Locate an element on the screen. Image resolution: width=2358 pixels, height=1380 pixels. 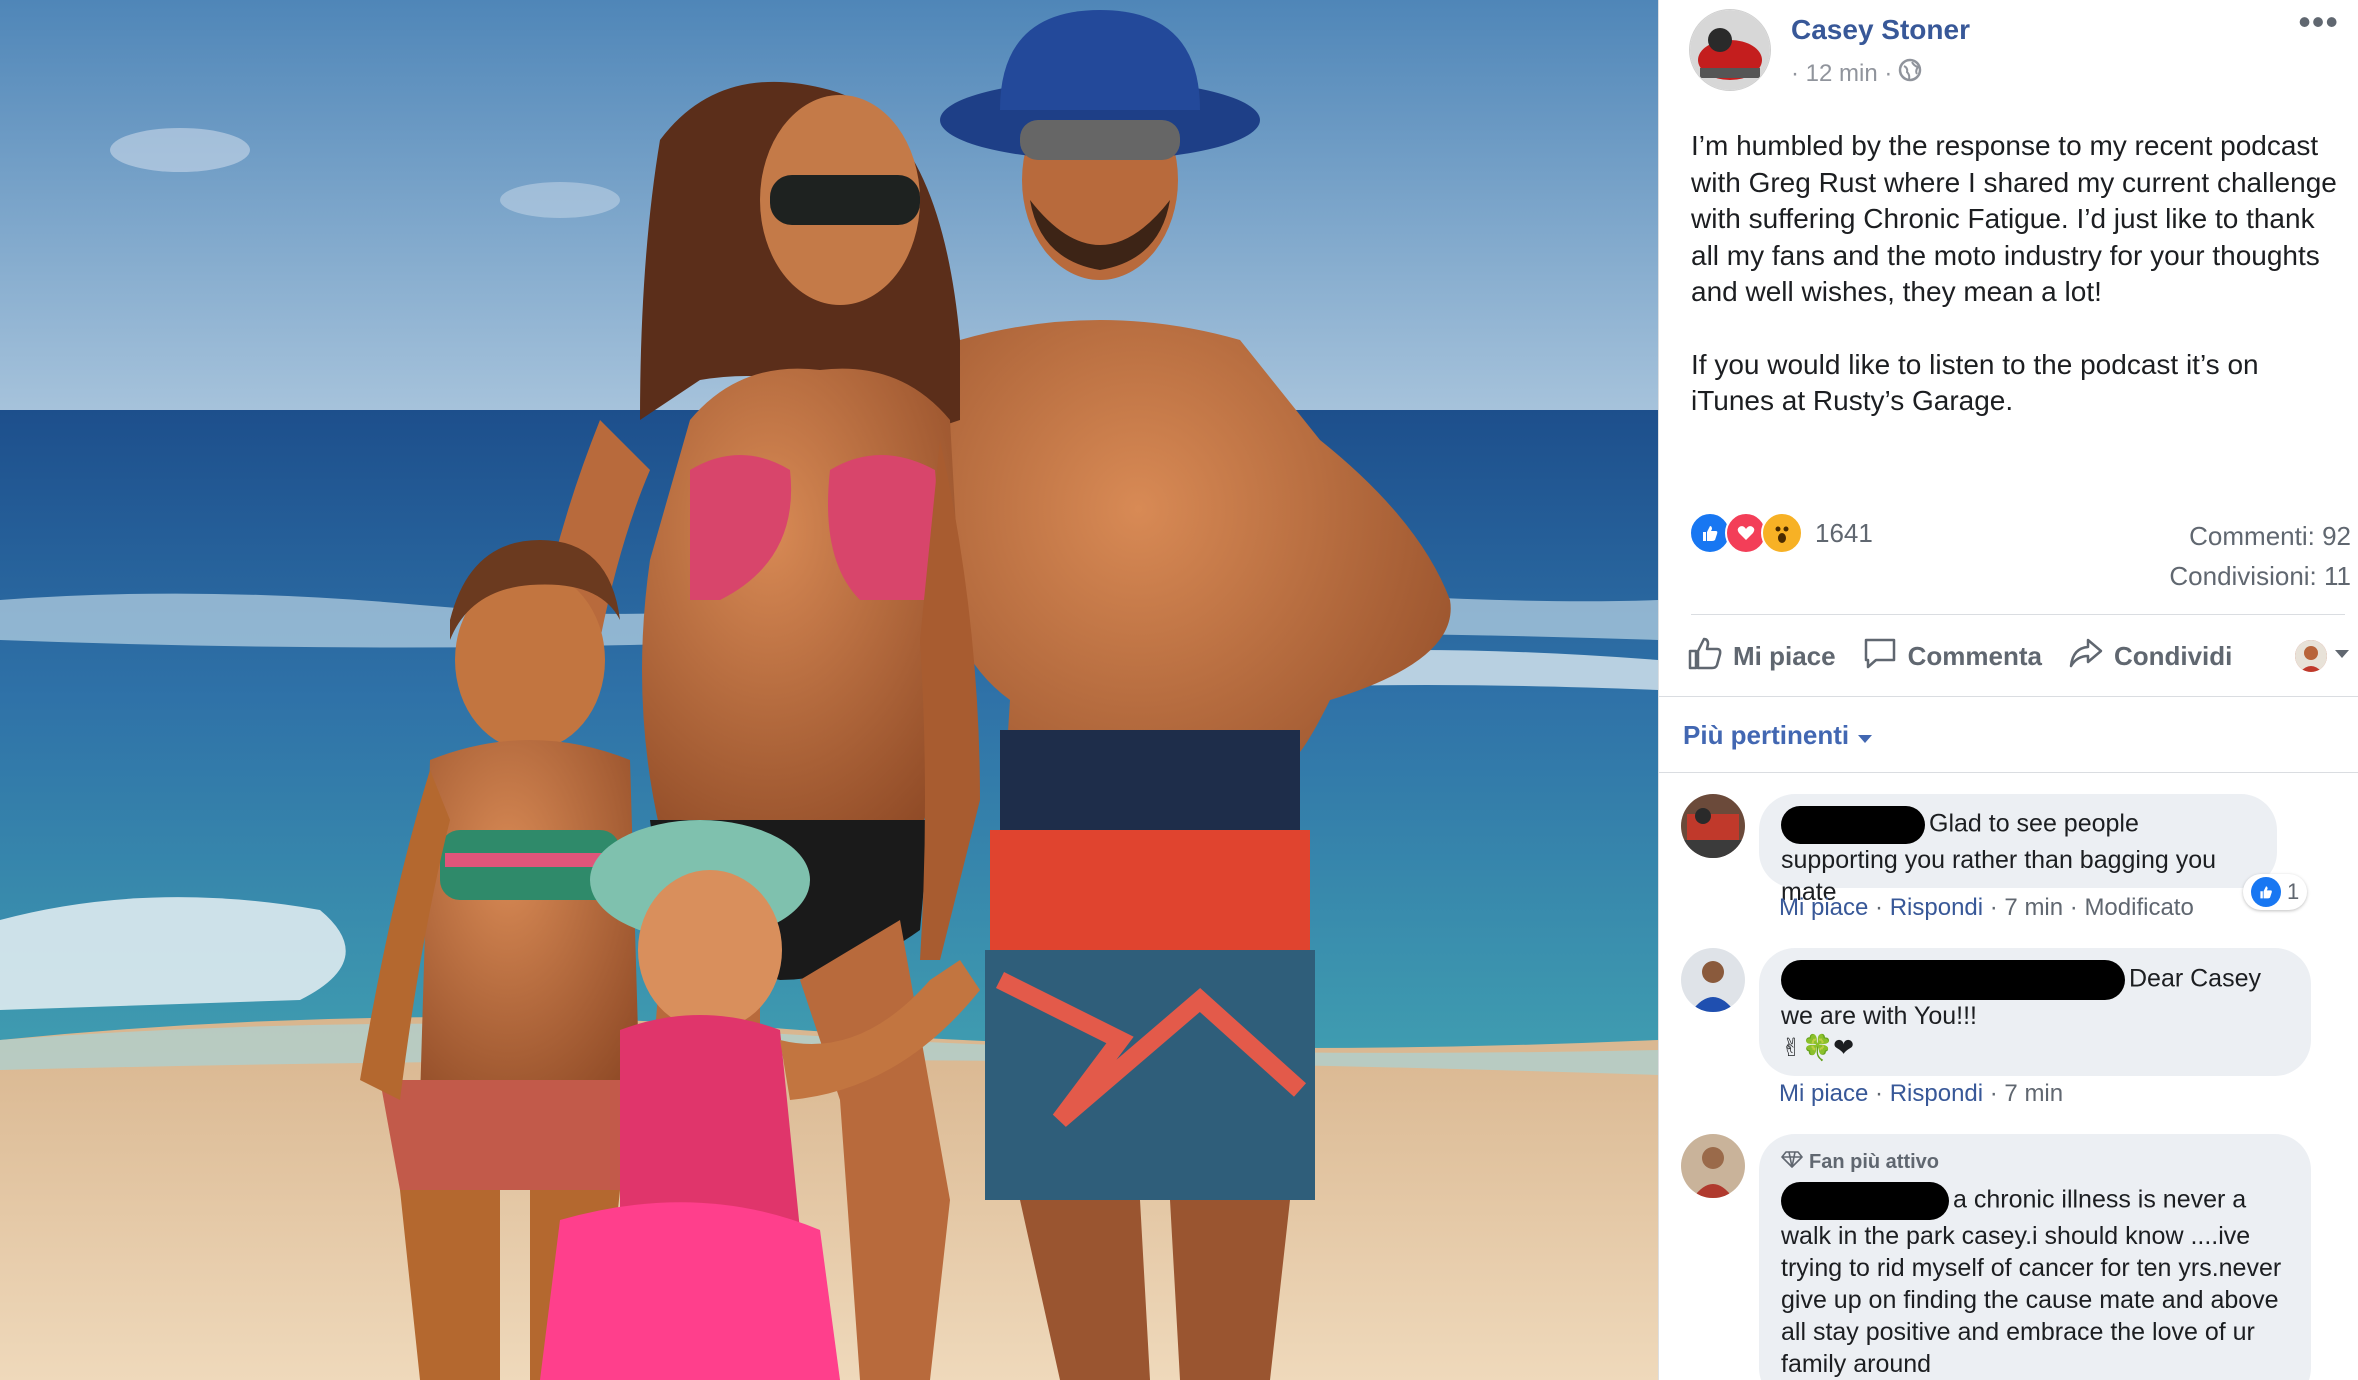
avatar is located at coordinates (2311, 656).